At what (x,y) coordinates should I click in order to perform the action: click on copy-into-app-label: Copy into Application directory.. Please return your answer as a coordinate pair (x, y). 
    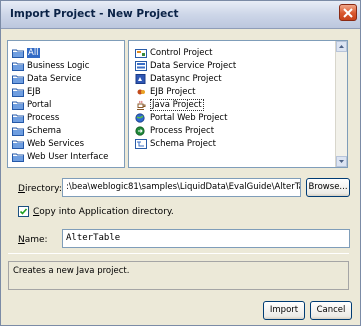
    Looking at the image, I should click on (103, 212).